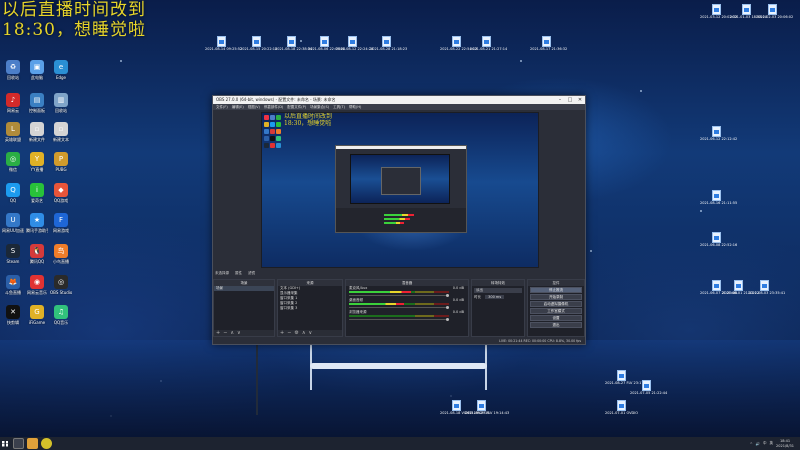 The height and width of the screenshot is (450, 800). Describe the element at coordinates (621, 412) in the screenshot. I see `video-file-icon: 2021-07-01 OVDIO` at that location.